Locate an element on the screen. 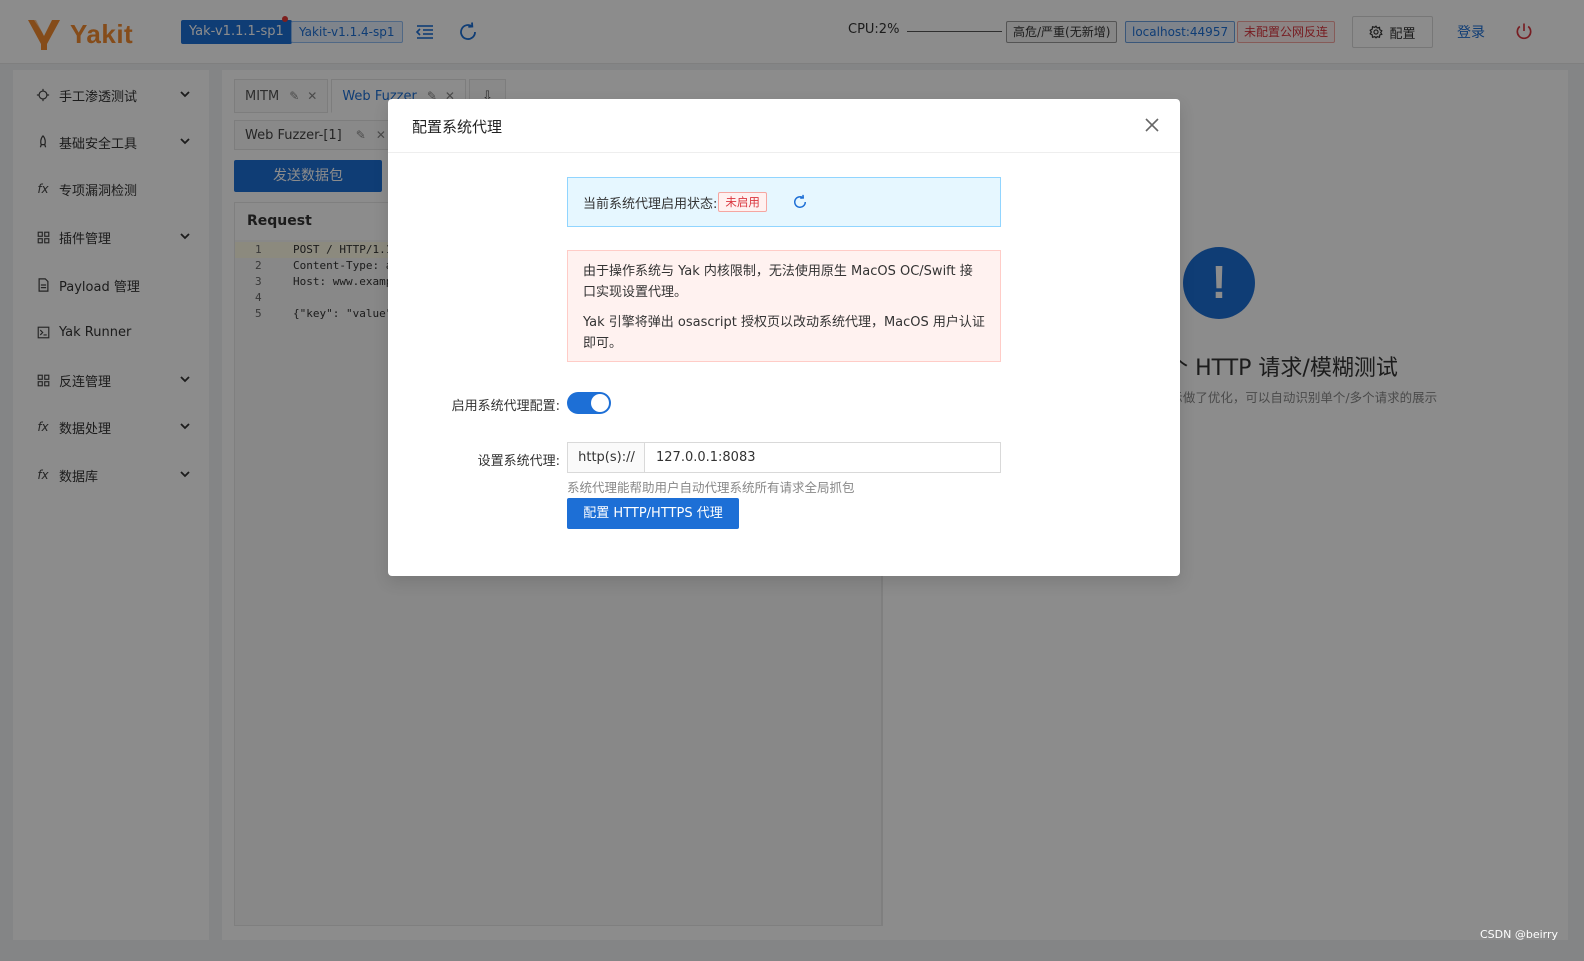 The width and height of the screenshot is (1584, 961). configure-proxy-button: 配置 HTTP/HTTPS 代理 is located at coordinates (653, 513).